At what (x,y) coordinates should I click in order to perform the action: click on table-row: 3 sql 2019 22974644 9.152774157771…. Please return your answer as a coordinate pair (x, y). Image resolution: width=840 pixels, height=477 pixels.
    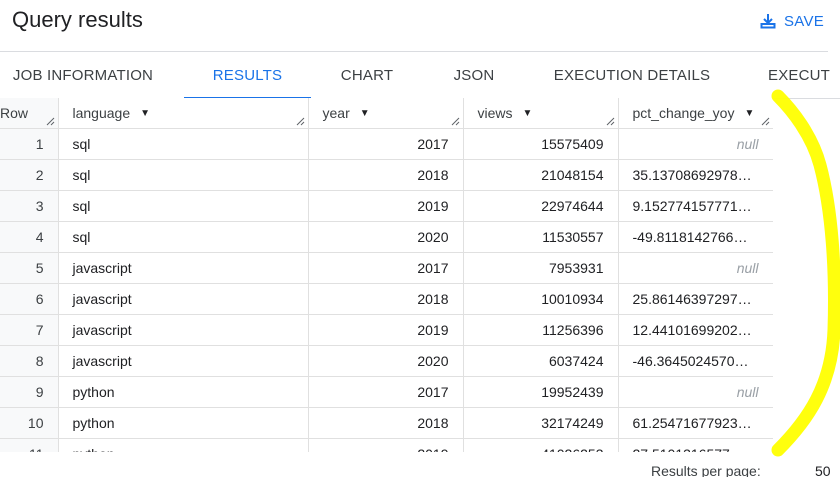
    Looking at the image, I should click on (386, 206).